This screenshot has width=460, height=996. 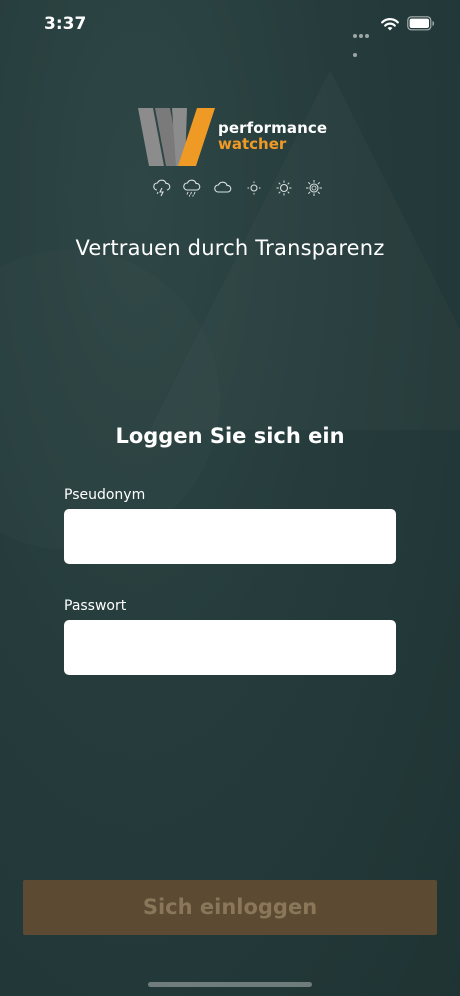 I want to click on signal-dots-icon, so click(x=364, y=40).